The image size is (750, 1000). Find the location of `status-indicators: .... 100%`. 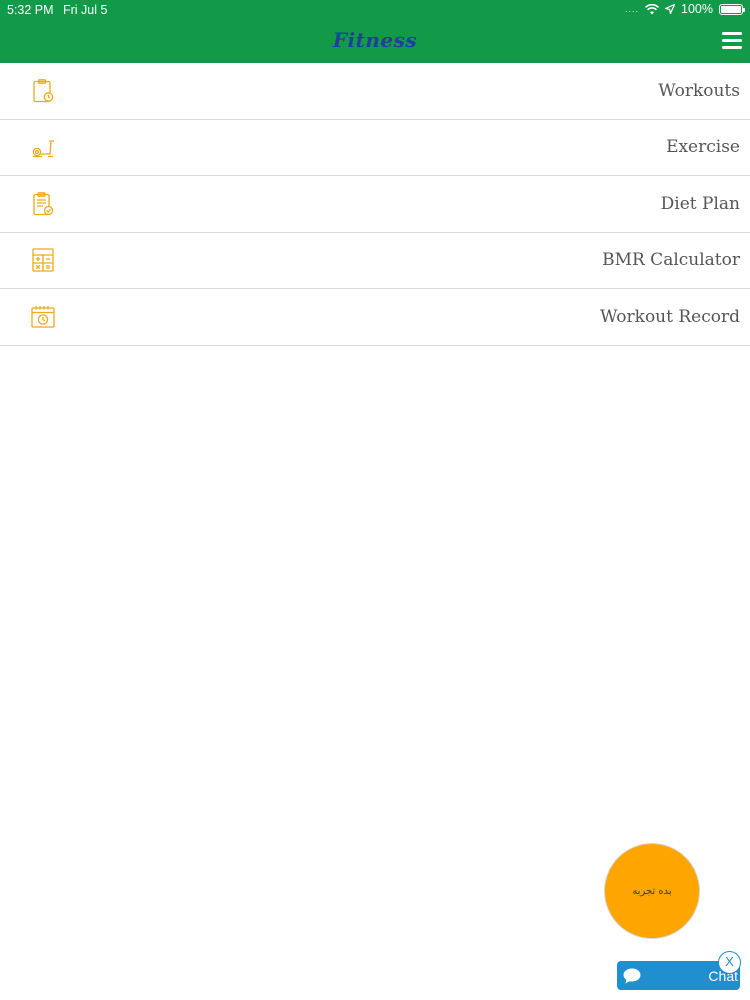

status-indicators: .... 100% is located at coordinates (685, 9).